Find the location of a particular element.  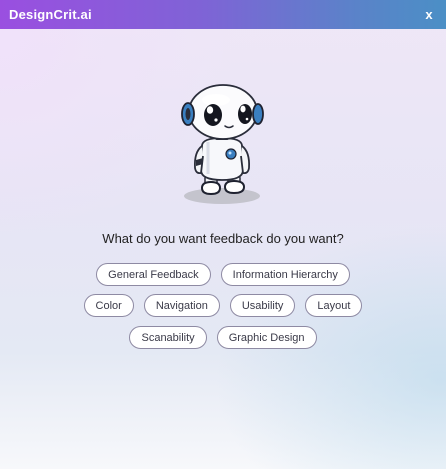

mascot-right-arm is located at coordinates (245, 160).